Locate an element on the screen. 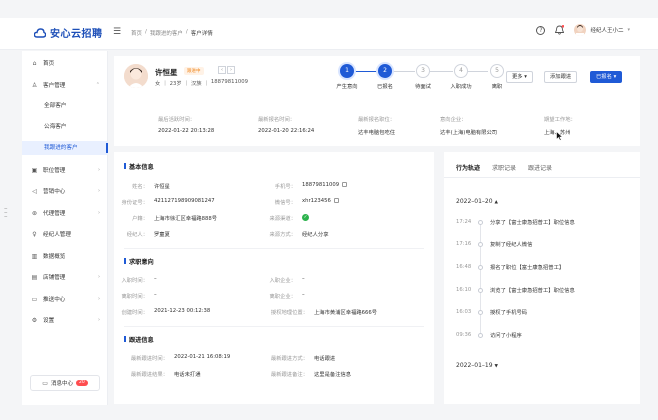 The height and width of the screenshot is (420, 658). prev-icon: ‹ is located at coordinates (222, 70).